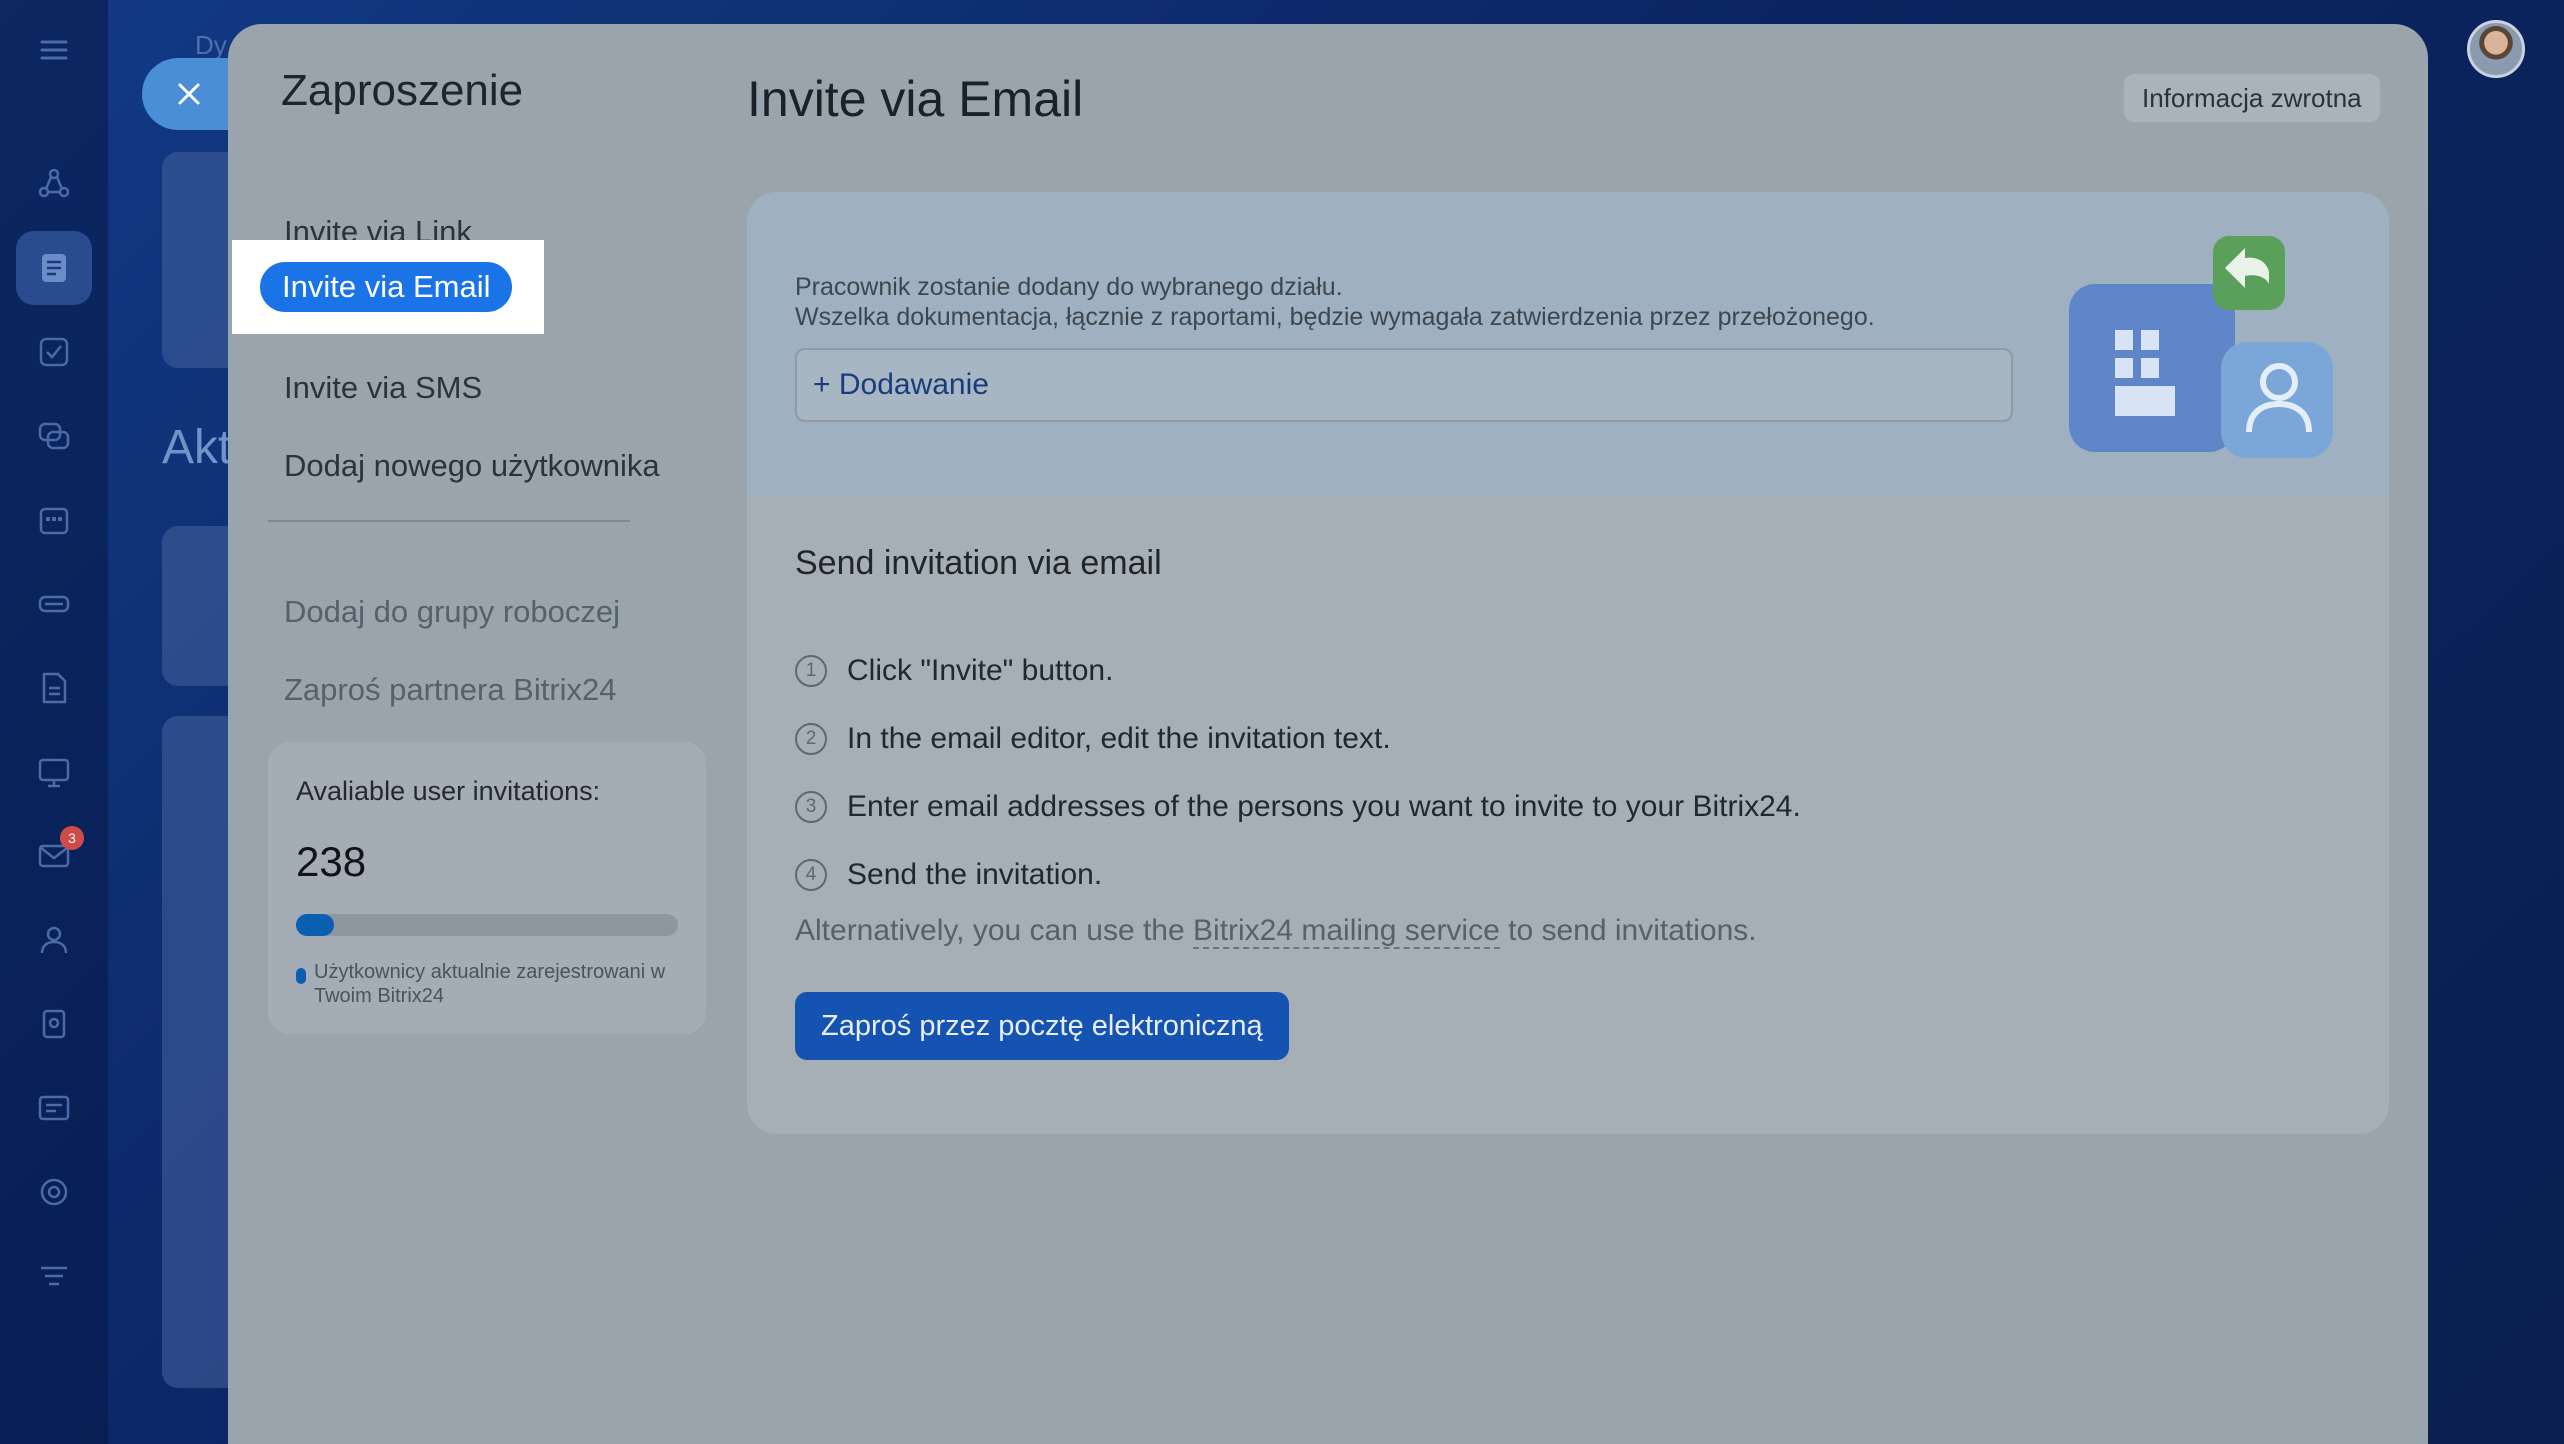 Image resolution: width=2564 pixels, height=1444 pixels. What do you see at coordinates (54, 604) in the screenshot?
I see `drive-icon` at bounding box center [54, 604].